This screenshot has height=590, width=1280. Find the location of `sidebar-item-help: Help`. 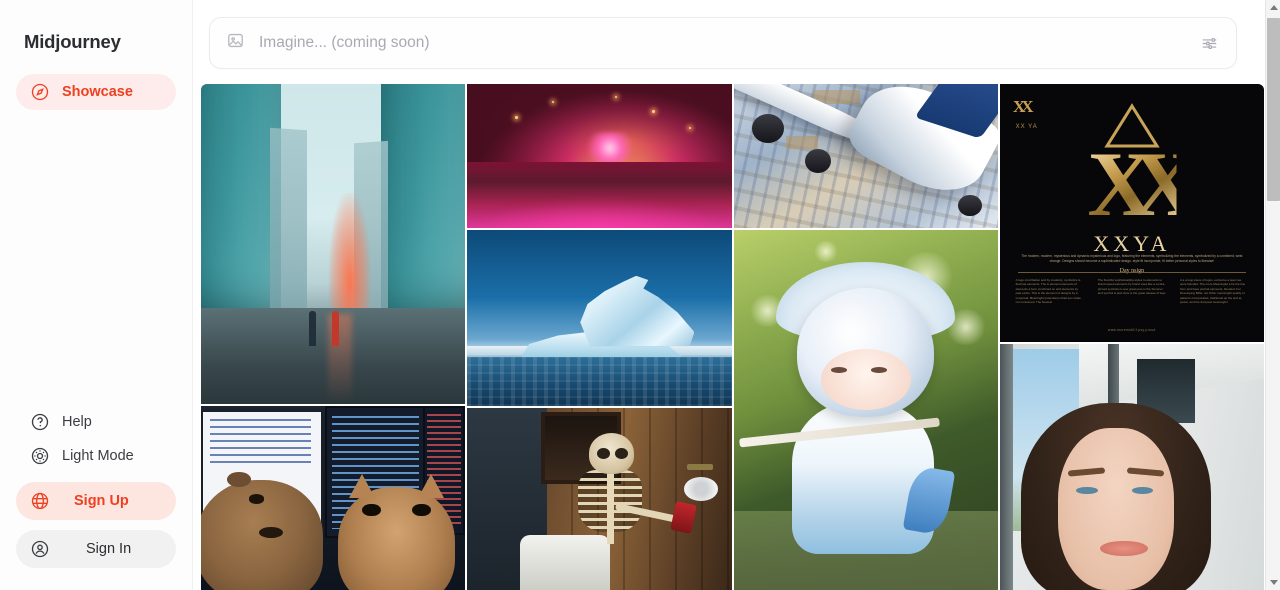

sidebar-item-help: Help is located at coordinates (96, 422).